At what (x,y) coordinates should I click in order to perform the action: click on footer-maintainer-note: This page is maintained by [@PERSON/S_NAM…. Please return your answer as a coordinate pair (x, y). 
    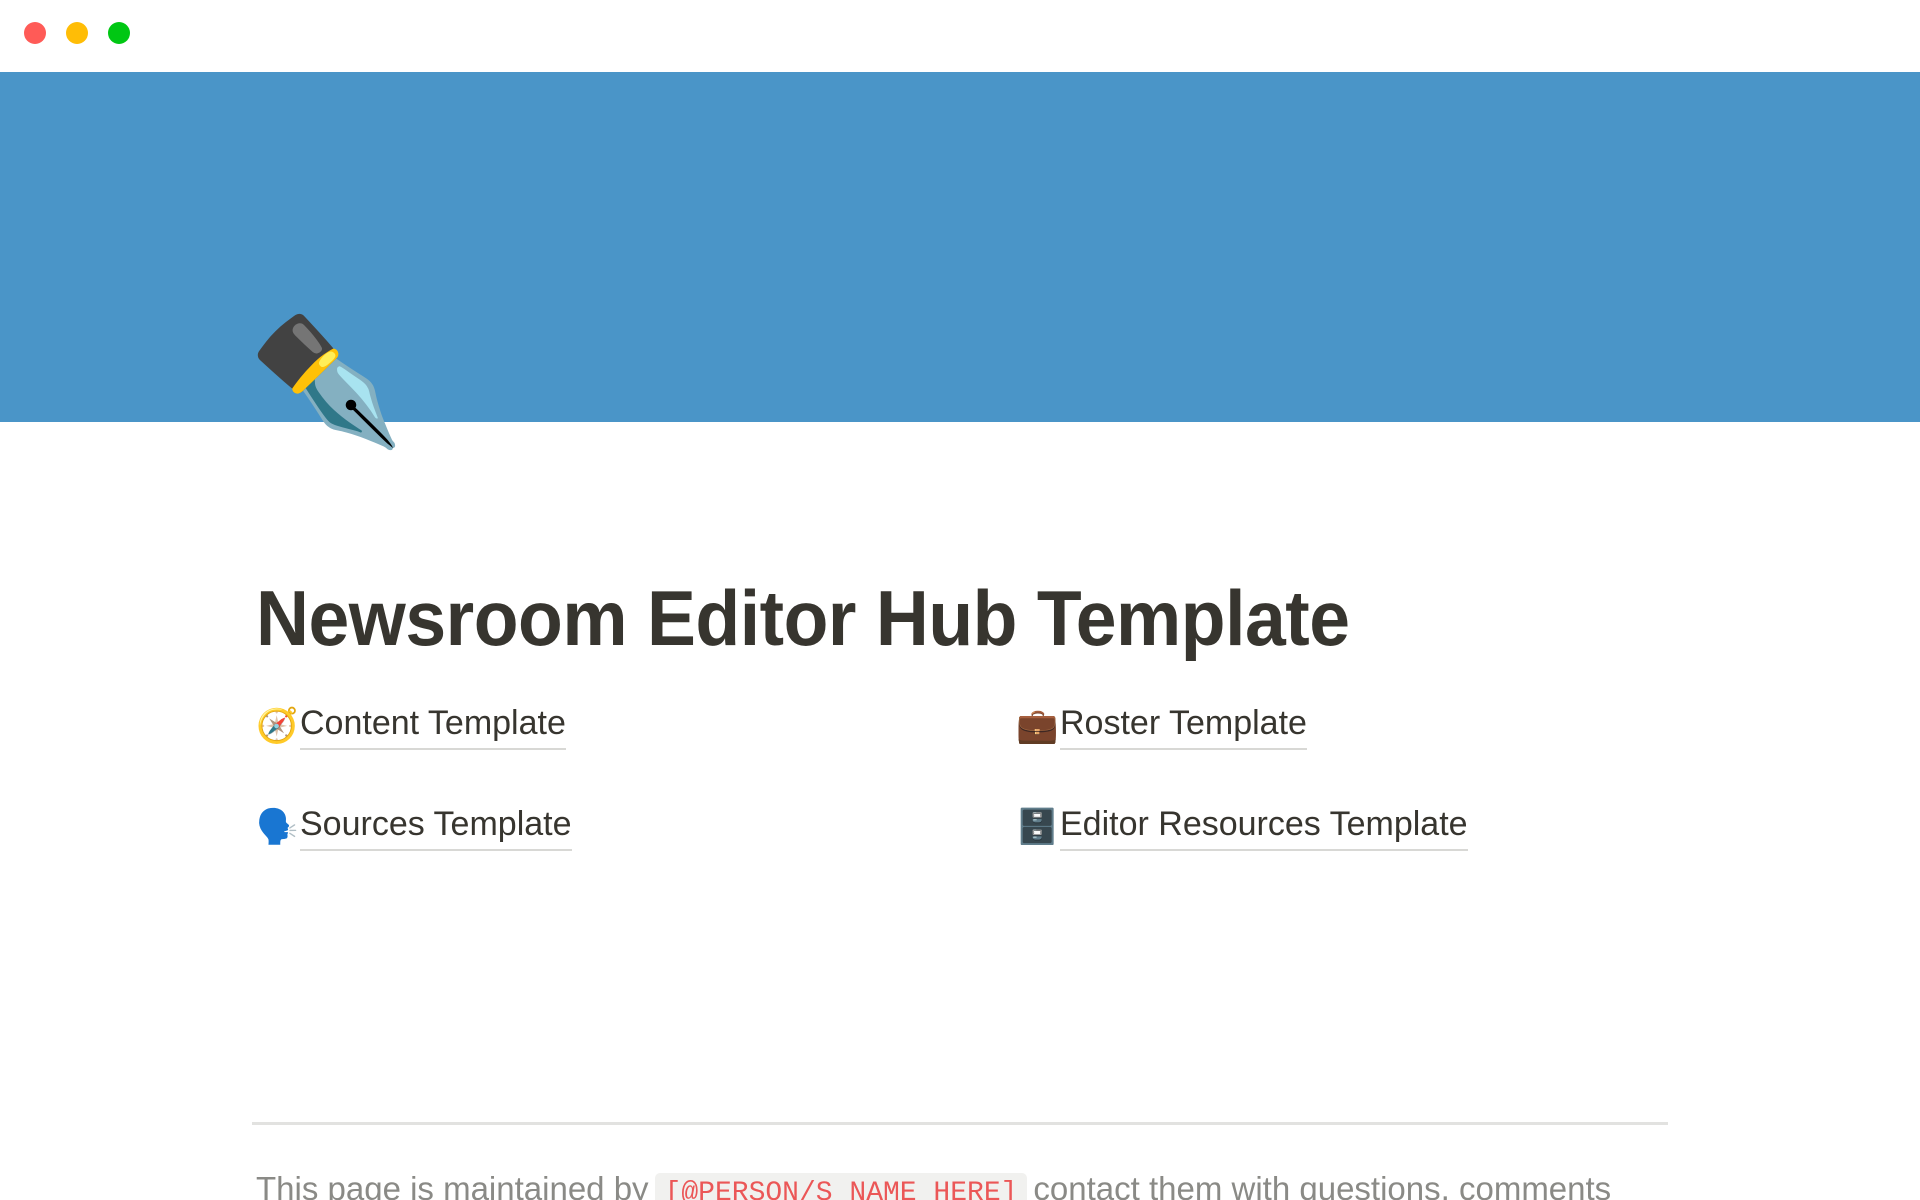
    Looking at the image, I should click on (1086, 1182).